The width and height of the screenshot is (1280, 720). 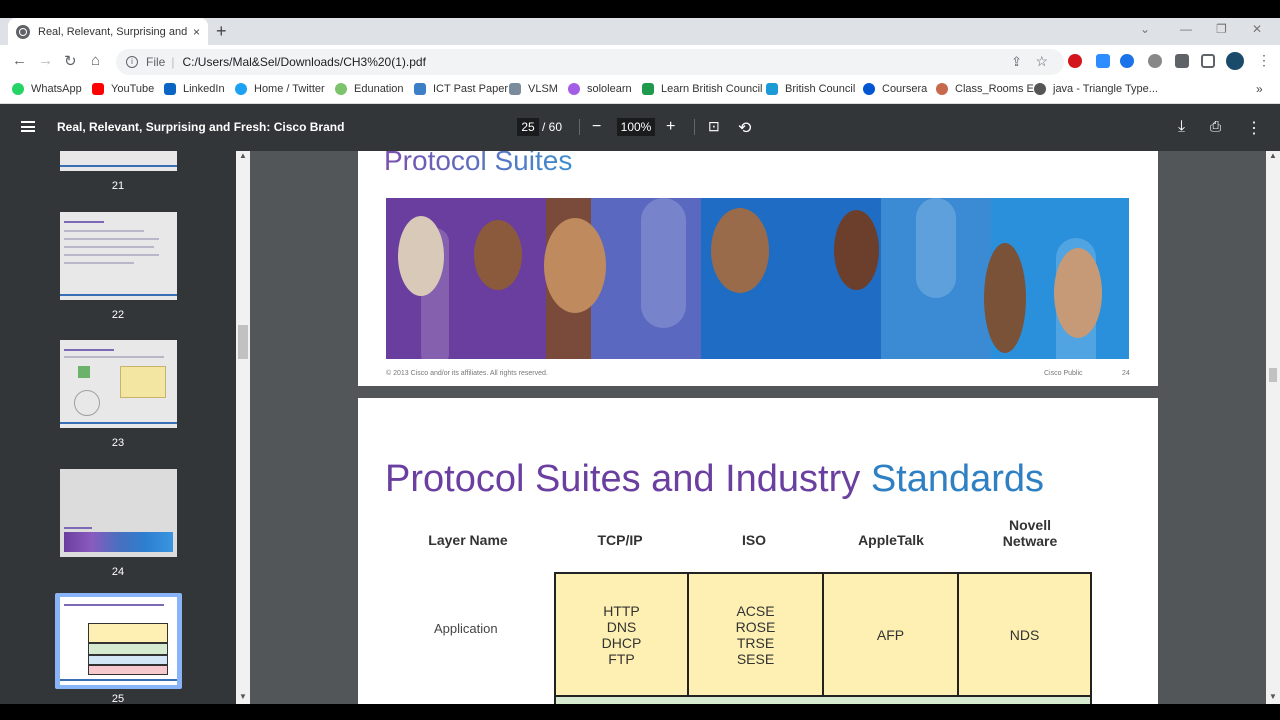 What do you see at coordinates (1016, 62) in the screenshot?
I see `share-icon: ⇪` at bounding box center [1016, 62].